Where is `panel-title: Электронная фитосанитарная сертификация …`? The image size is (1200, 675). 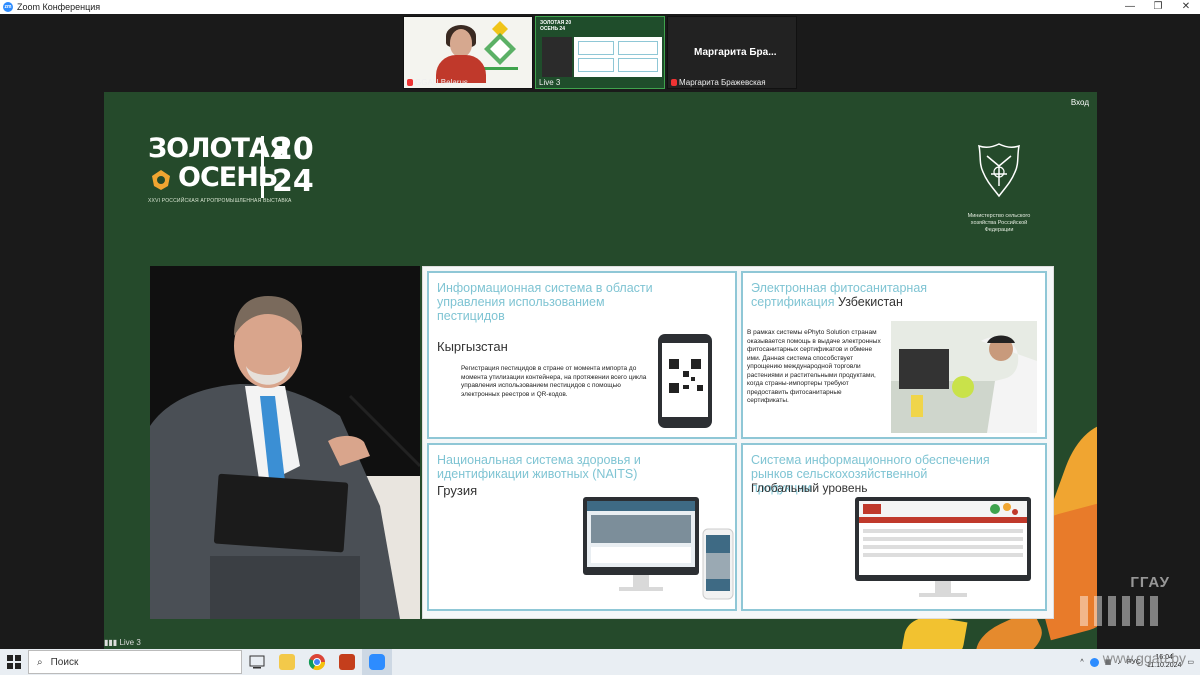
panel-title: Электронная фитосанитарная сертификация … is located at coordinates (839, 295).